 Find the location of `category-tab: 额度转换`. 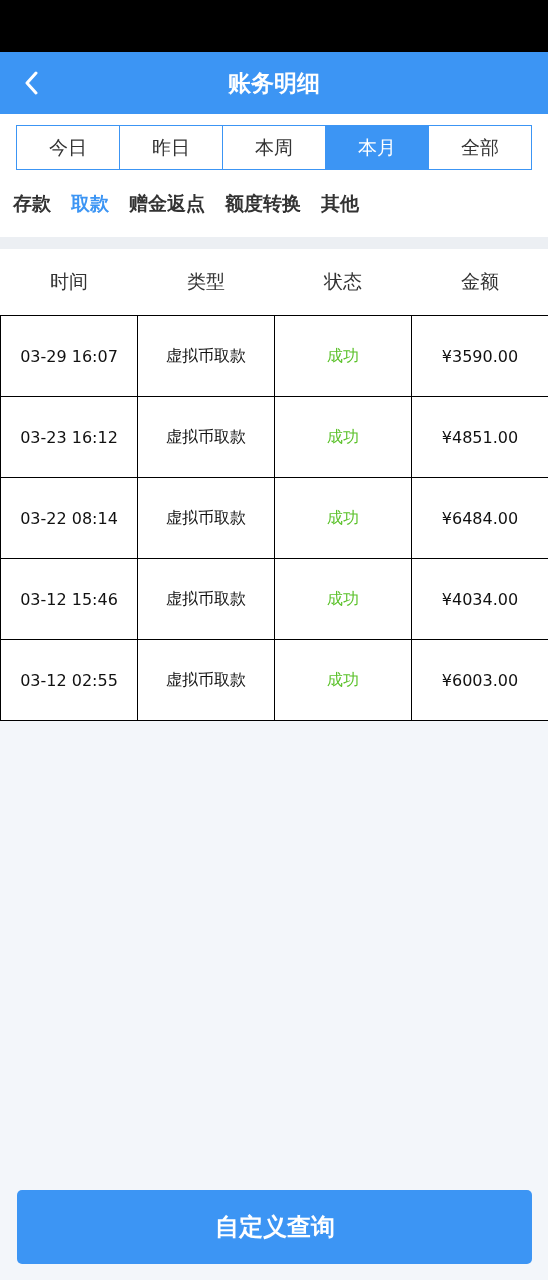

category-tab: 额度转换 is located at coordinates (263, 209).